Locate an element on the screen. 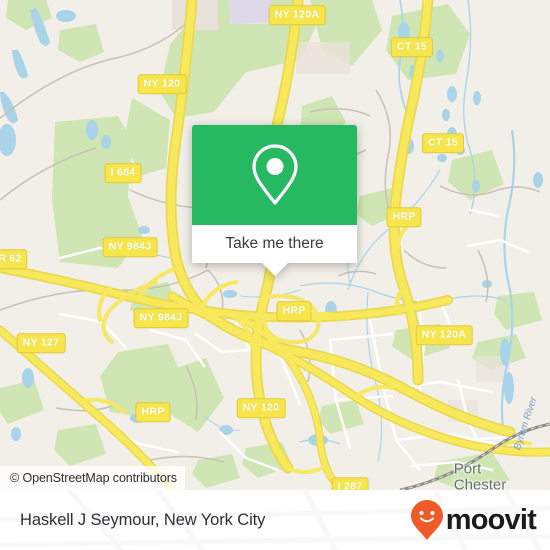 Image resolution: width=550 pixels, height=550 pixels. moovit-wordmark: moovit is located at coordinates (491, 519).